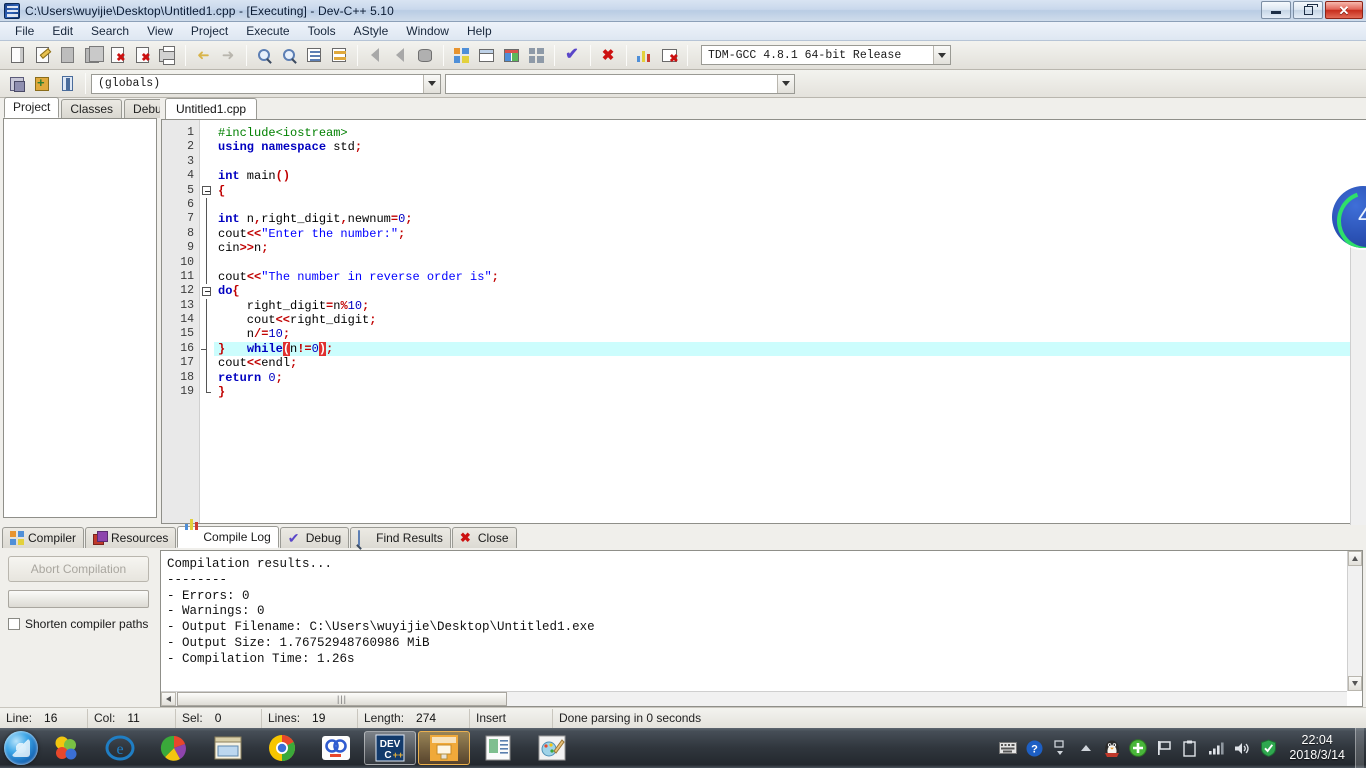 This screenshot has height=768, width=1366. What do you see at coordinates (174, 748) in the screenshot?
I see `pinwheel-app-icon` at bounding box center [174, 748].